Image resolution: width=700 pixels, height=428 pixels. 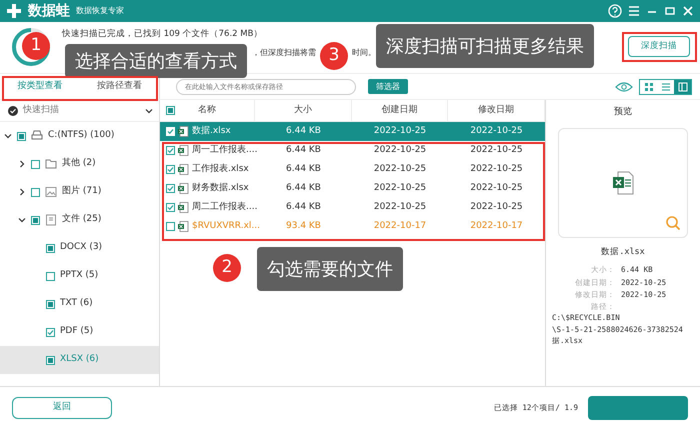 I want to click on menu-icon, so click(x=634, y=11).